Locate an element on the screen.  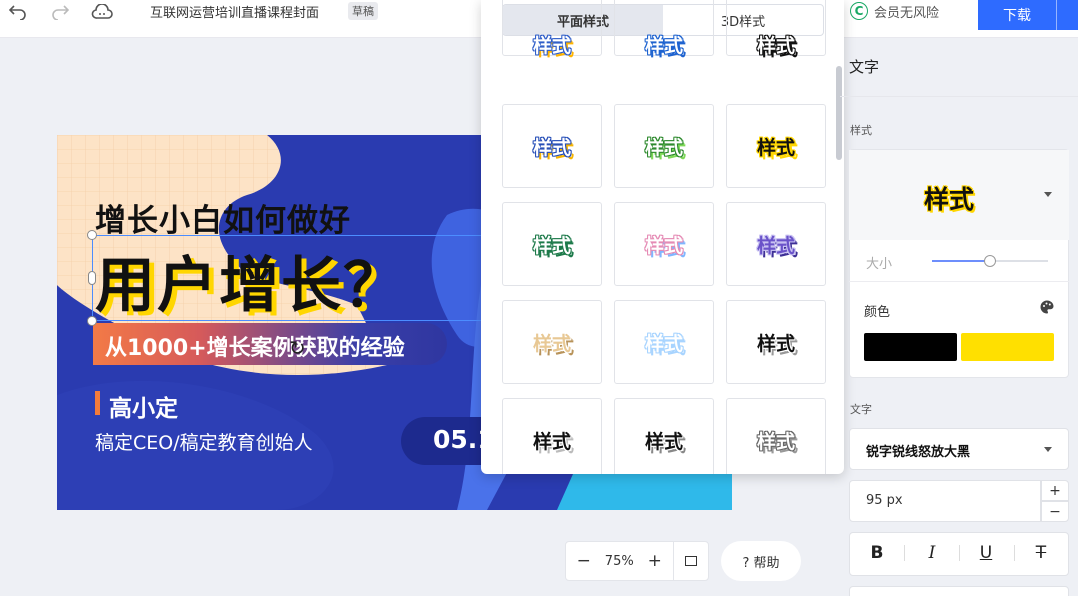
palette-icon is located at coordinates (1047, 309).